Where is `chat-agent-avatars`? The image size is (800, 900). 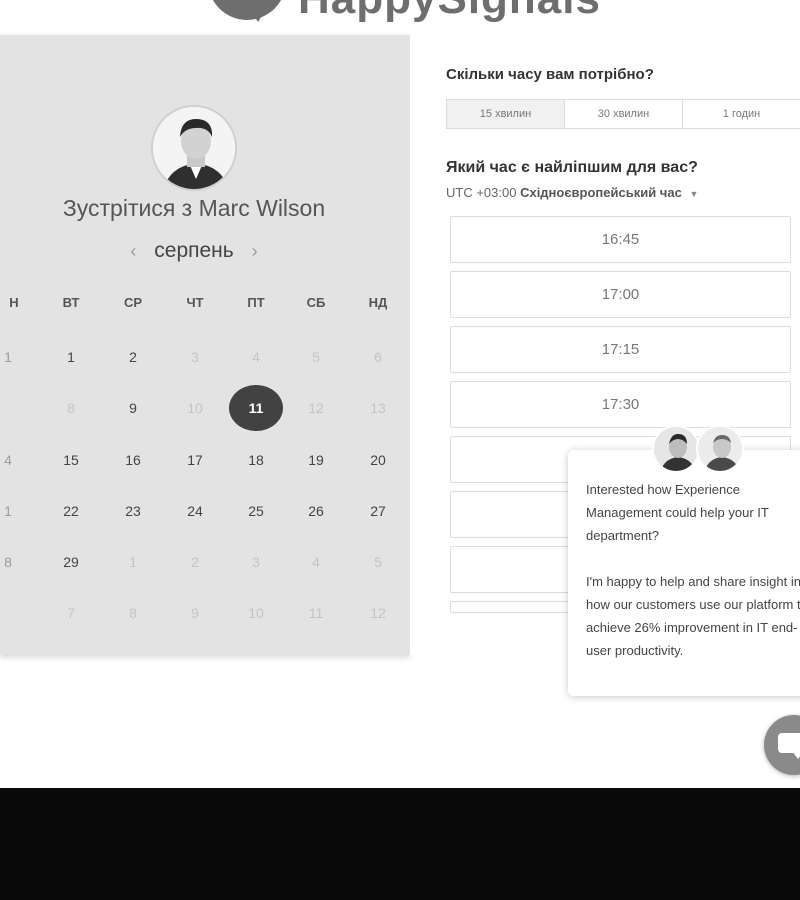 chat-agent-avatars is located at coordinates (700, 449).